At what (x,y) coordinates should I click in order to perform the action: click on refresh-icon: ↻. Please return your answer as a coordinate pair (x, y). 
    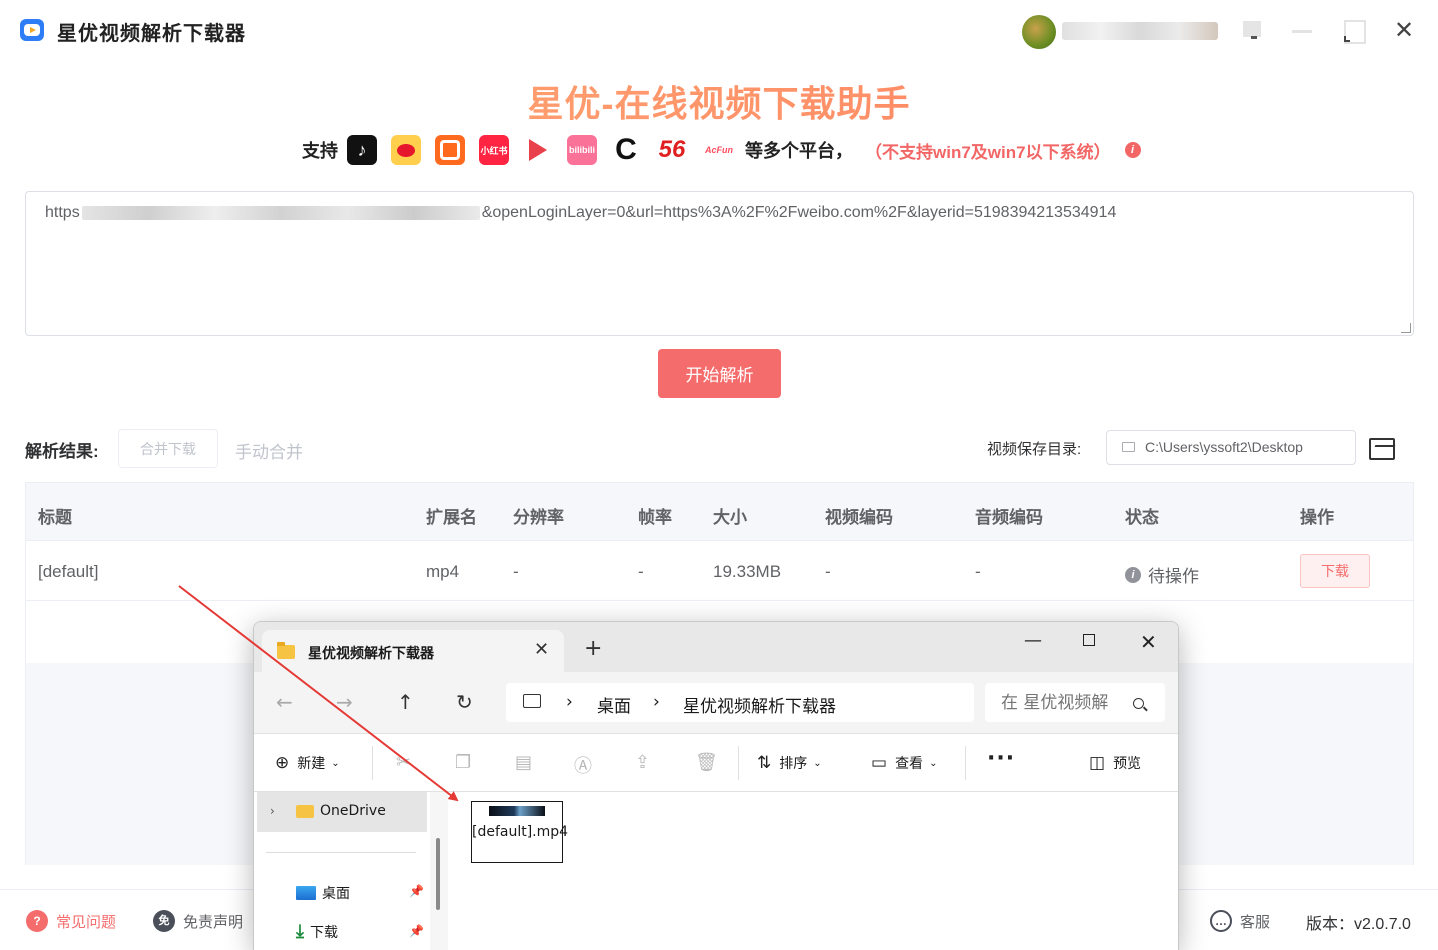
    Looking at the image, I should click on (464, 702).